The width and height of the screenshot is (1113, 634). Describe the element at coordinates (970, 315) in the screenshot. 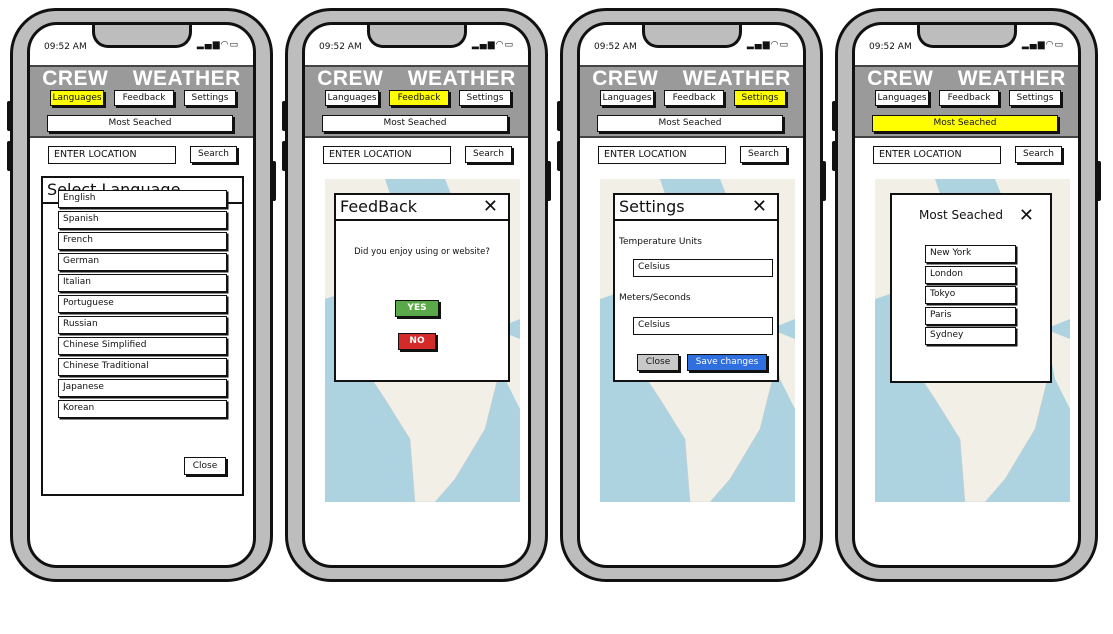

I see `most-searched-item: Paris` at that location.